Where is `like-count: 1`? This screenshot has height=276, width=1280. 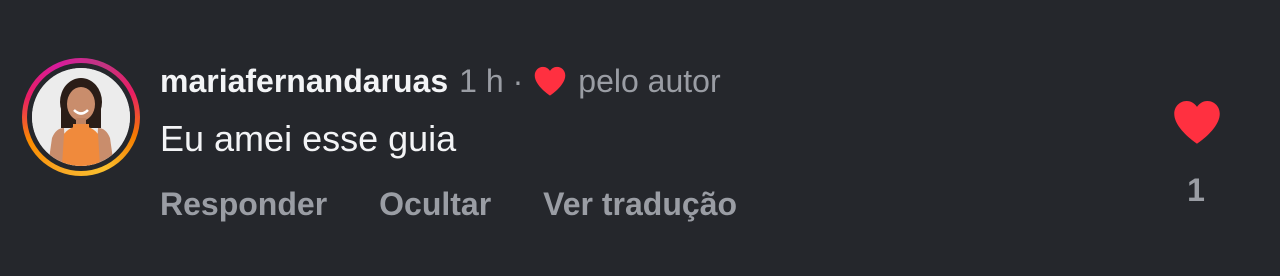
like-count: 1 is located at coordinates (1196, 190).